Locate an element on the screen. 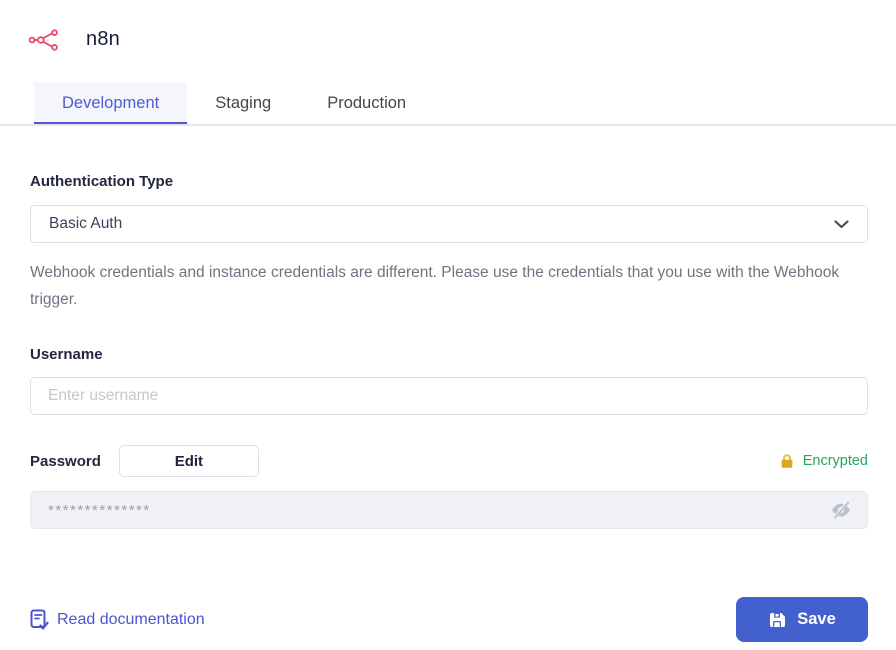  tab-staging: Staging is located at coordinates (243, 103).